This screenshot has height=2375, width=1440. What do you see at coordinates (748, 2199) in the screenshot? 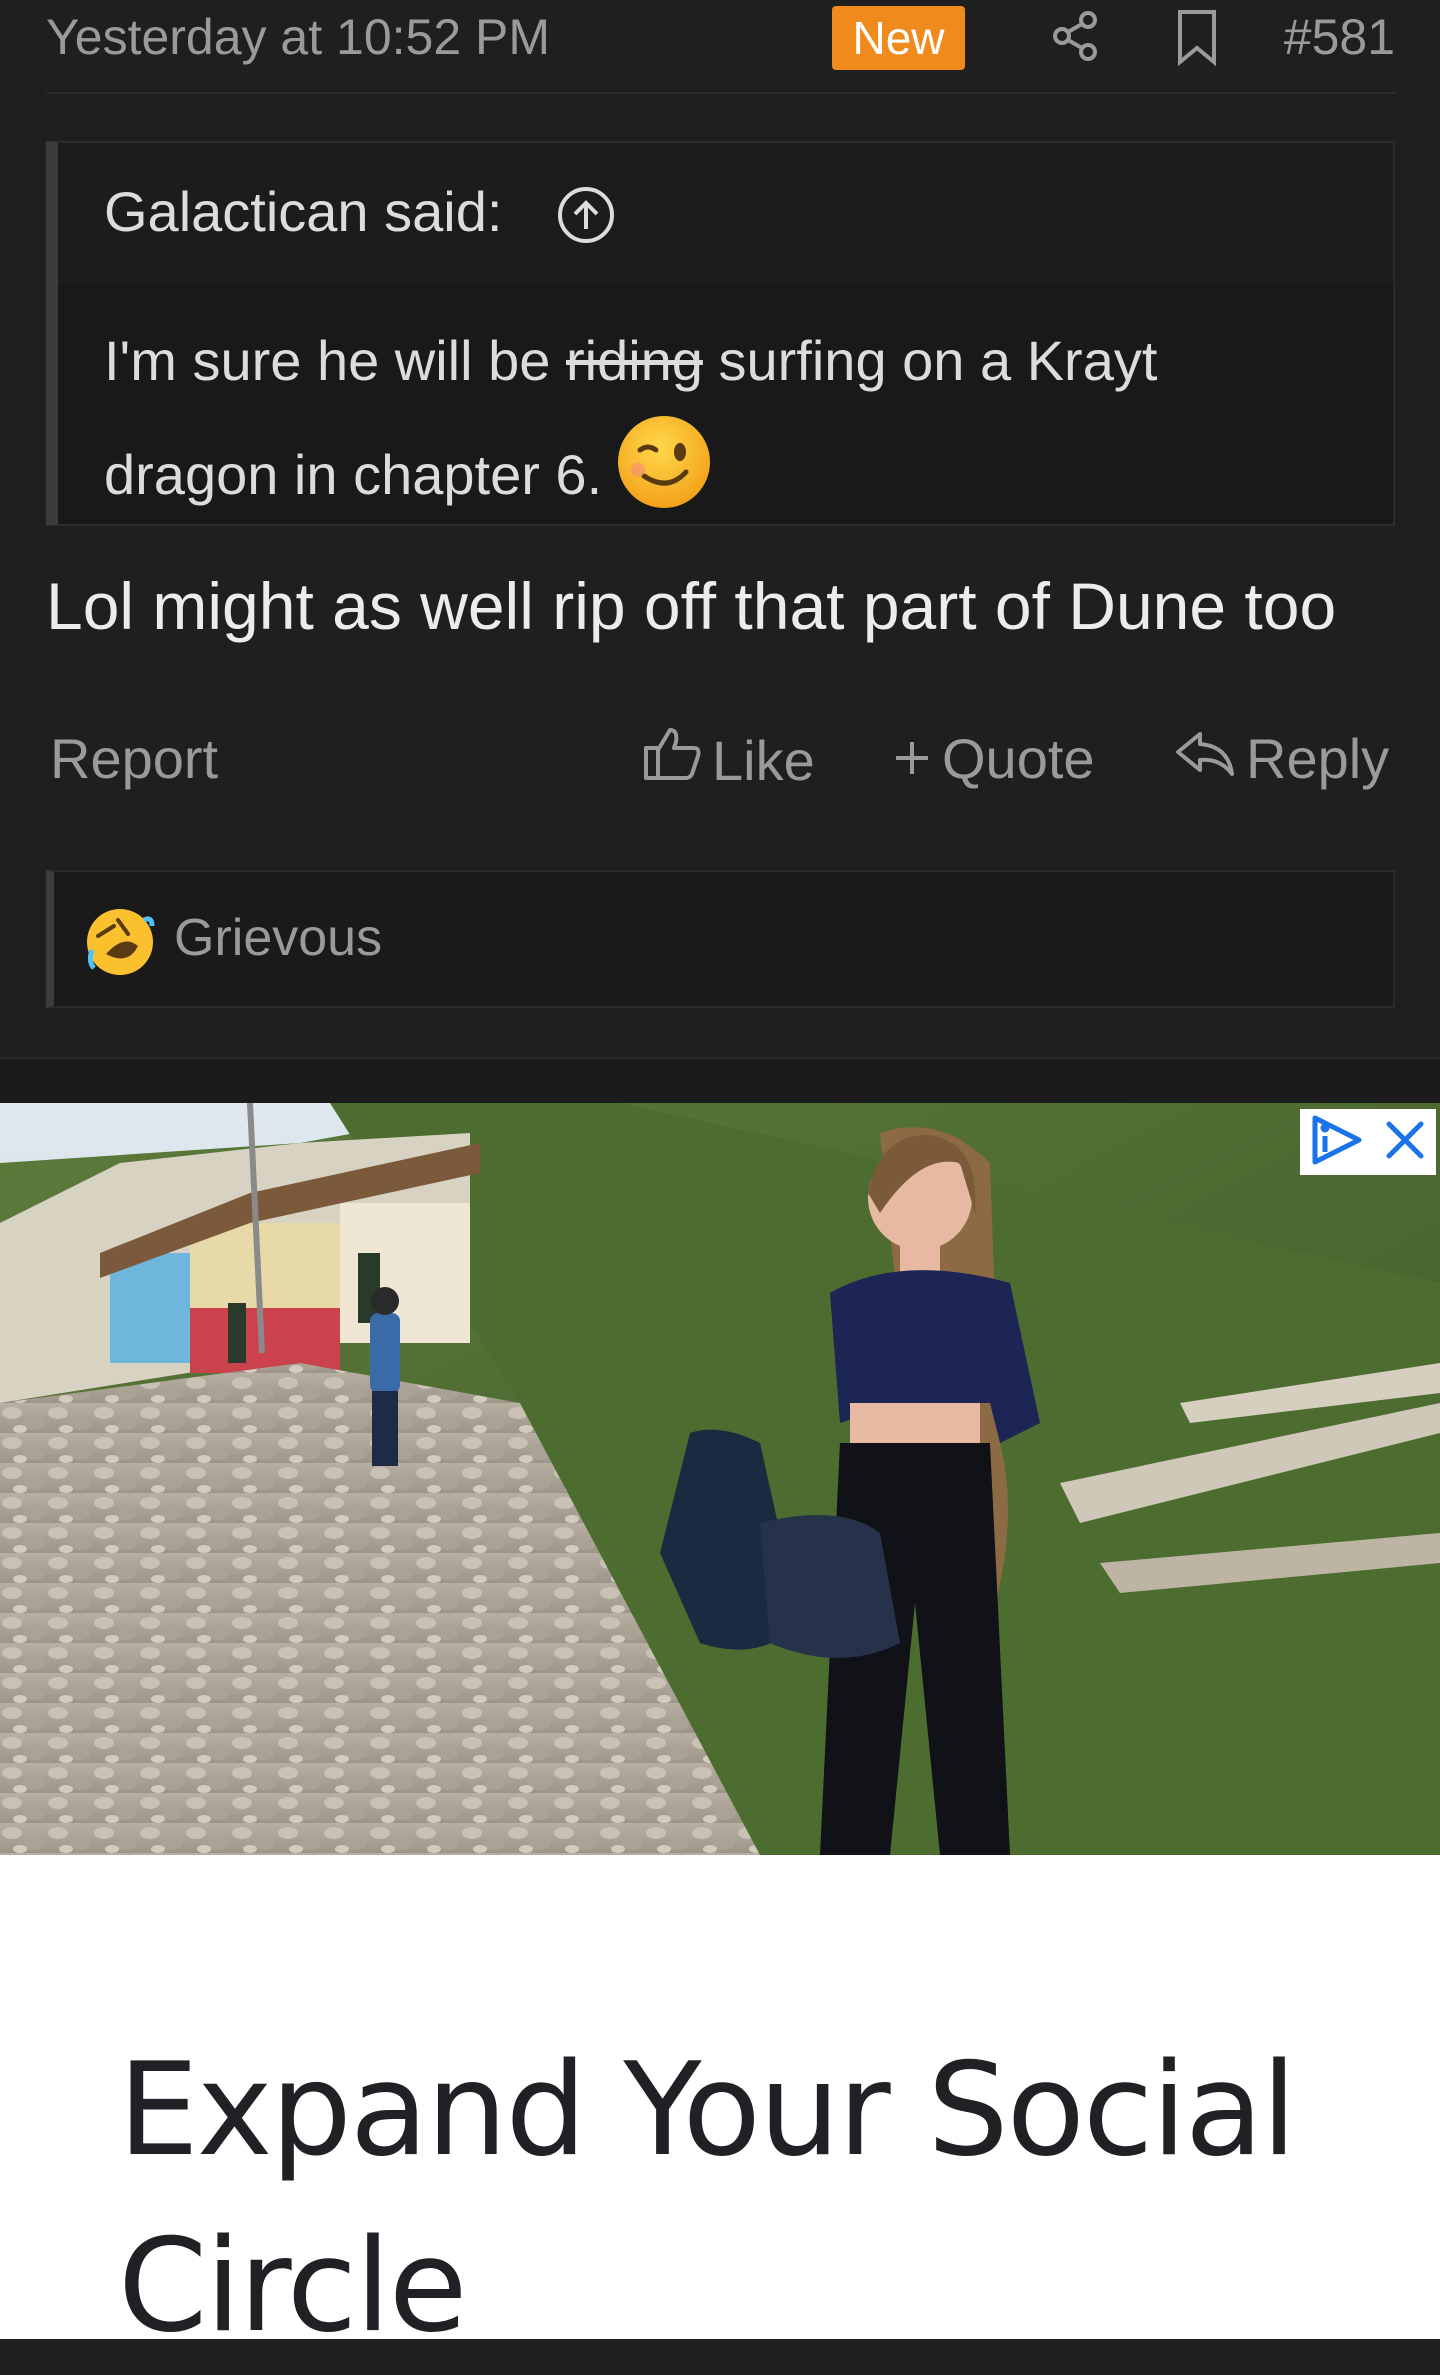
I see `ad-headline: Expand Your Social Circle` at bounding box center [748, 2199].